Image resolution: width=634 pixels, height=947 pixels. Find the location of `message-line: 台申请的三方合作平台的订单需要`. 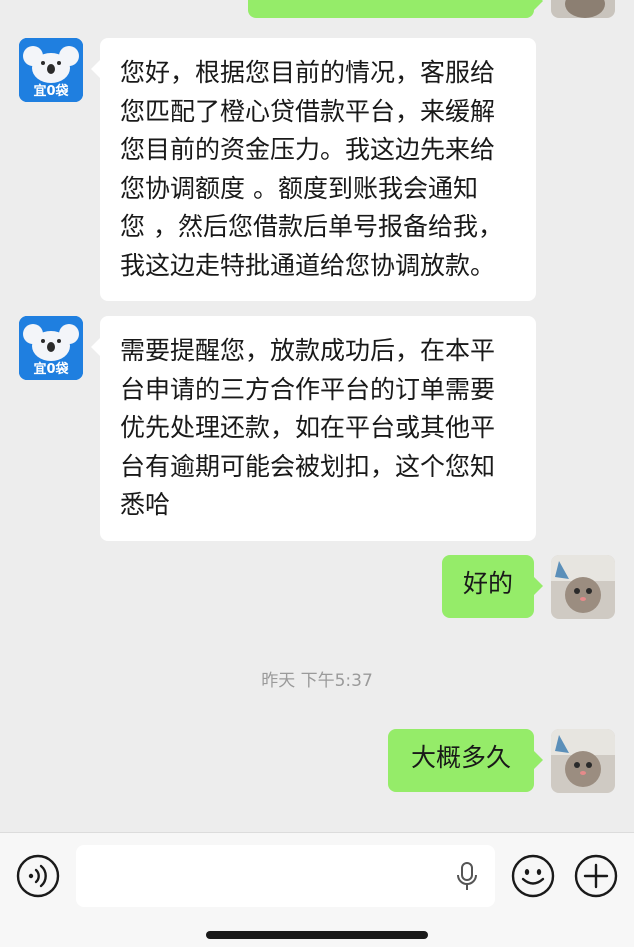

message-line: 台申请的三方合作平台的订单需要 is located at coordinates (308, 389).